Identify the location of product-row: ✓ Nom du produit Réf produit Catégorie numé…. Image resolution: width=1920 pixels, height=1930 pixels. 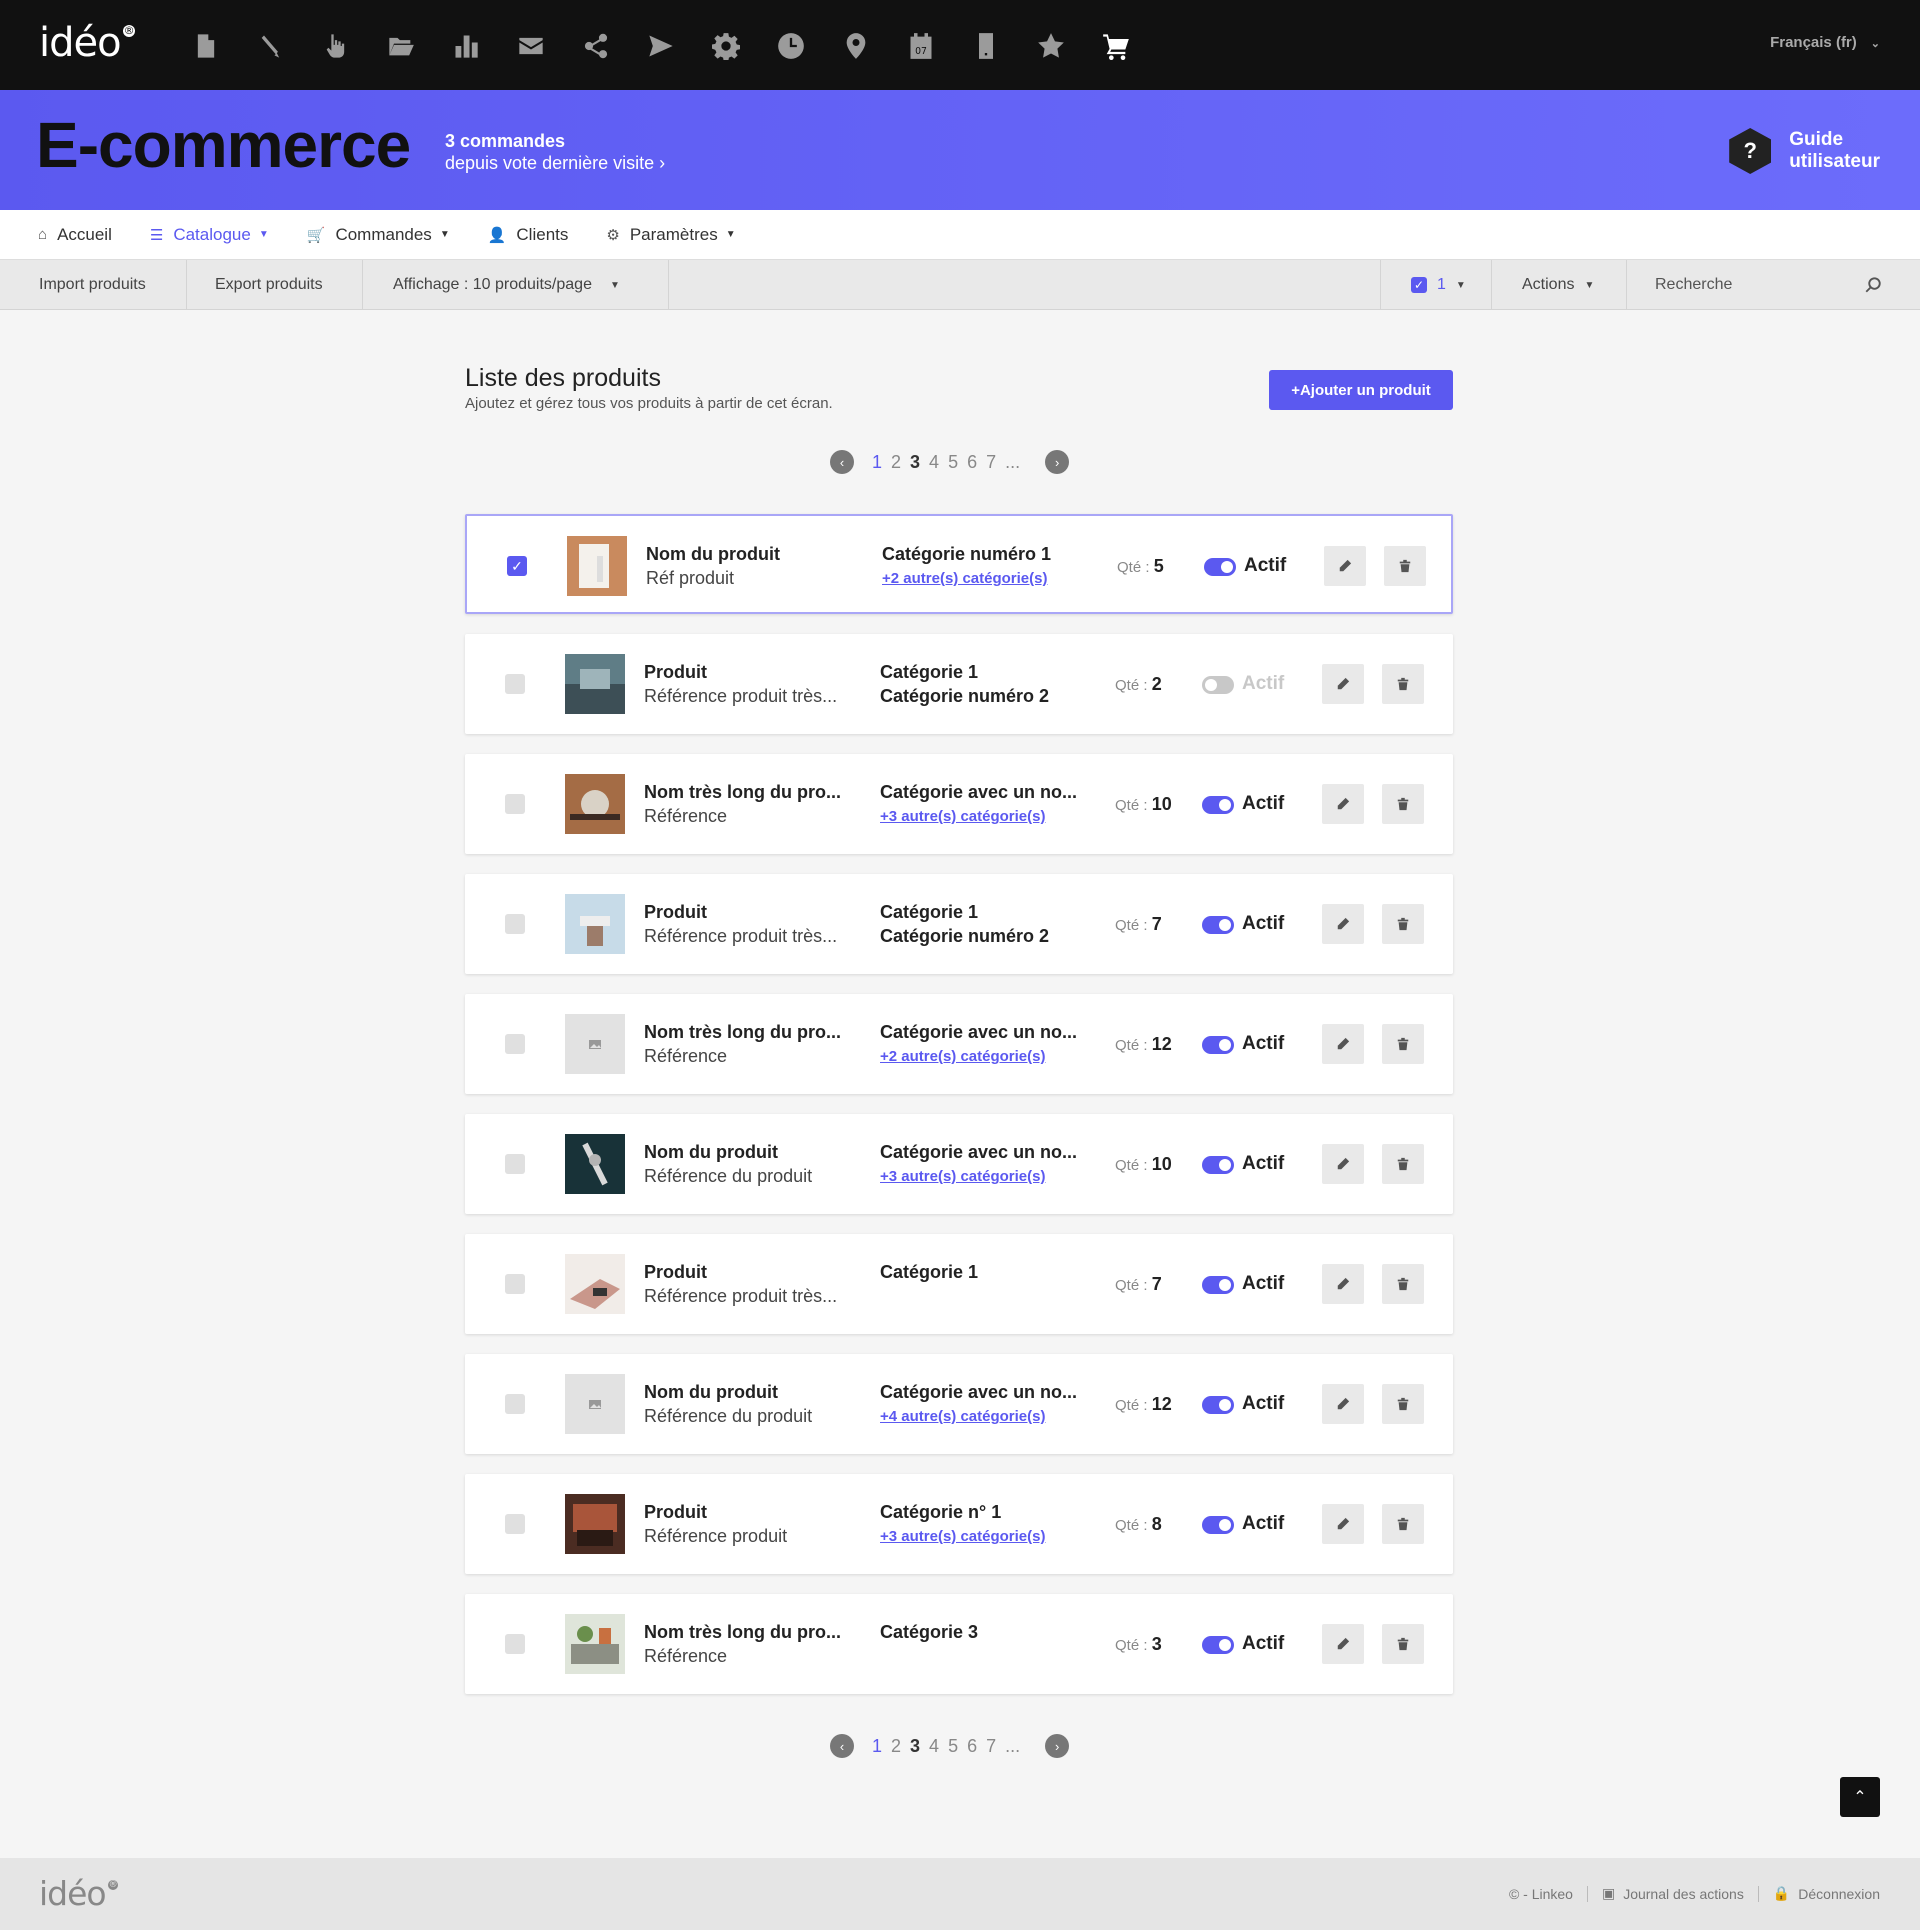
(959, 564).